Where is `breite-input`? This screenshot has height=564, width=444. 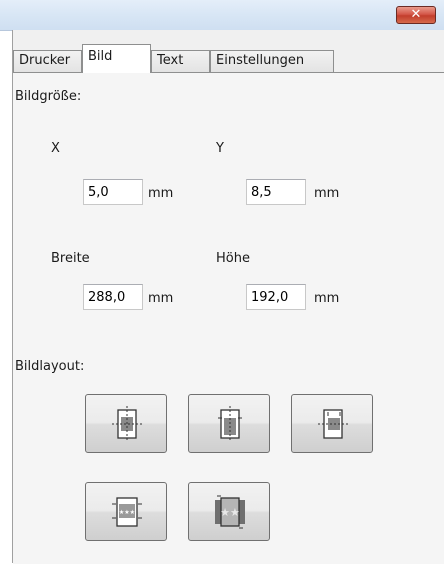 breite-input is located at coordinates (113, 297).